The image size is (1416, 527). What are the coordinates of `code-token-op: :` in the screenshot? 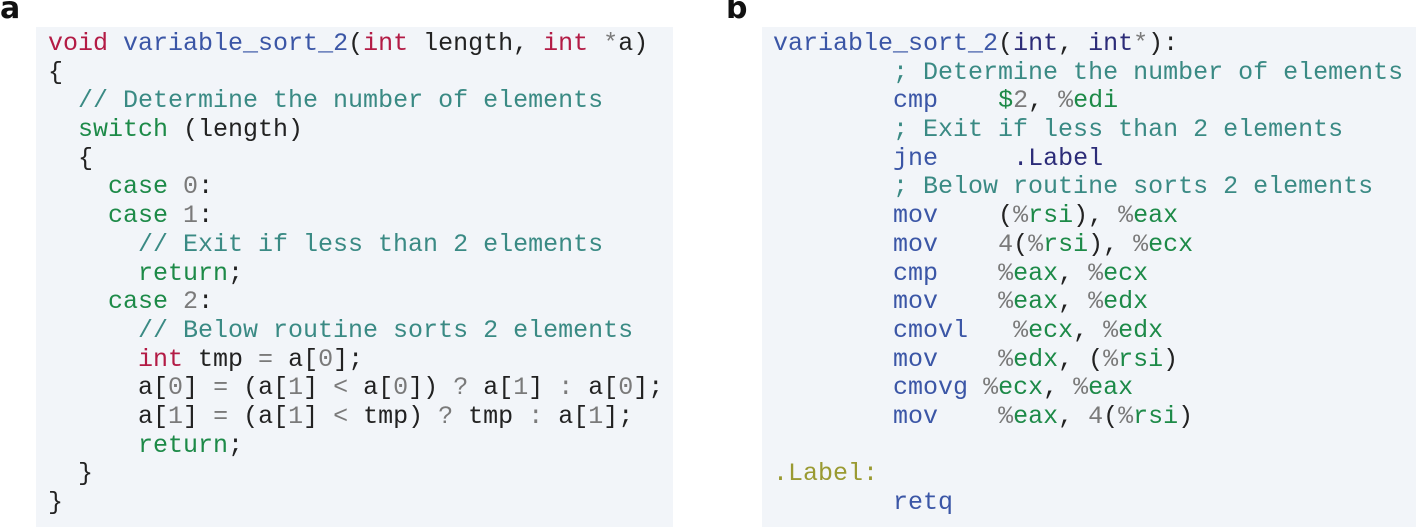 It's located at (566, 388).